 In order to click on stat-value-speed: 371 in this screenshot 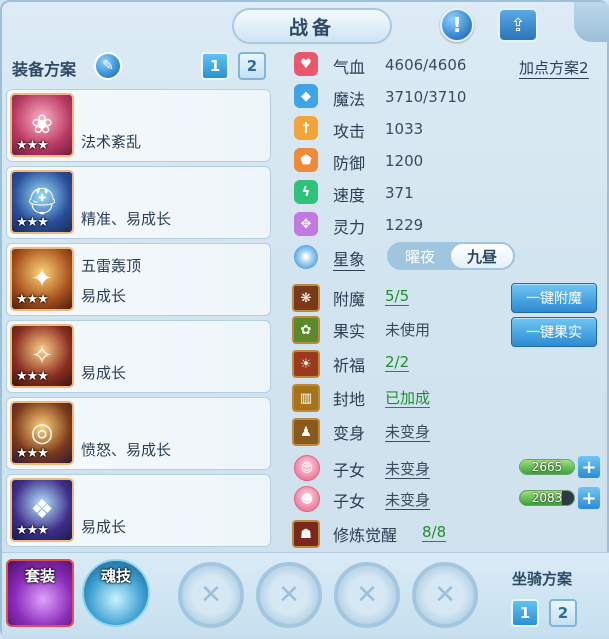, I will do `click(399, 193)`.